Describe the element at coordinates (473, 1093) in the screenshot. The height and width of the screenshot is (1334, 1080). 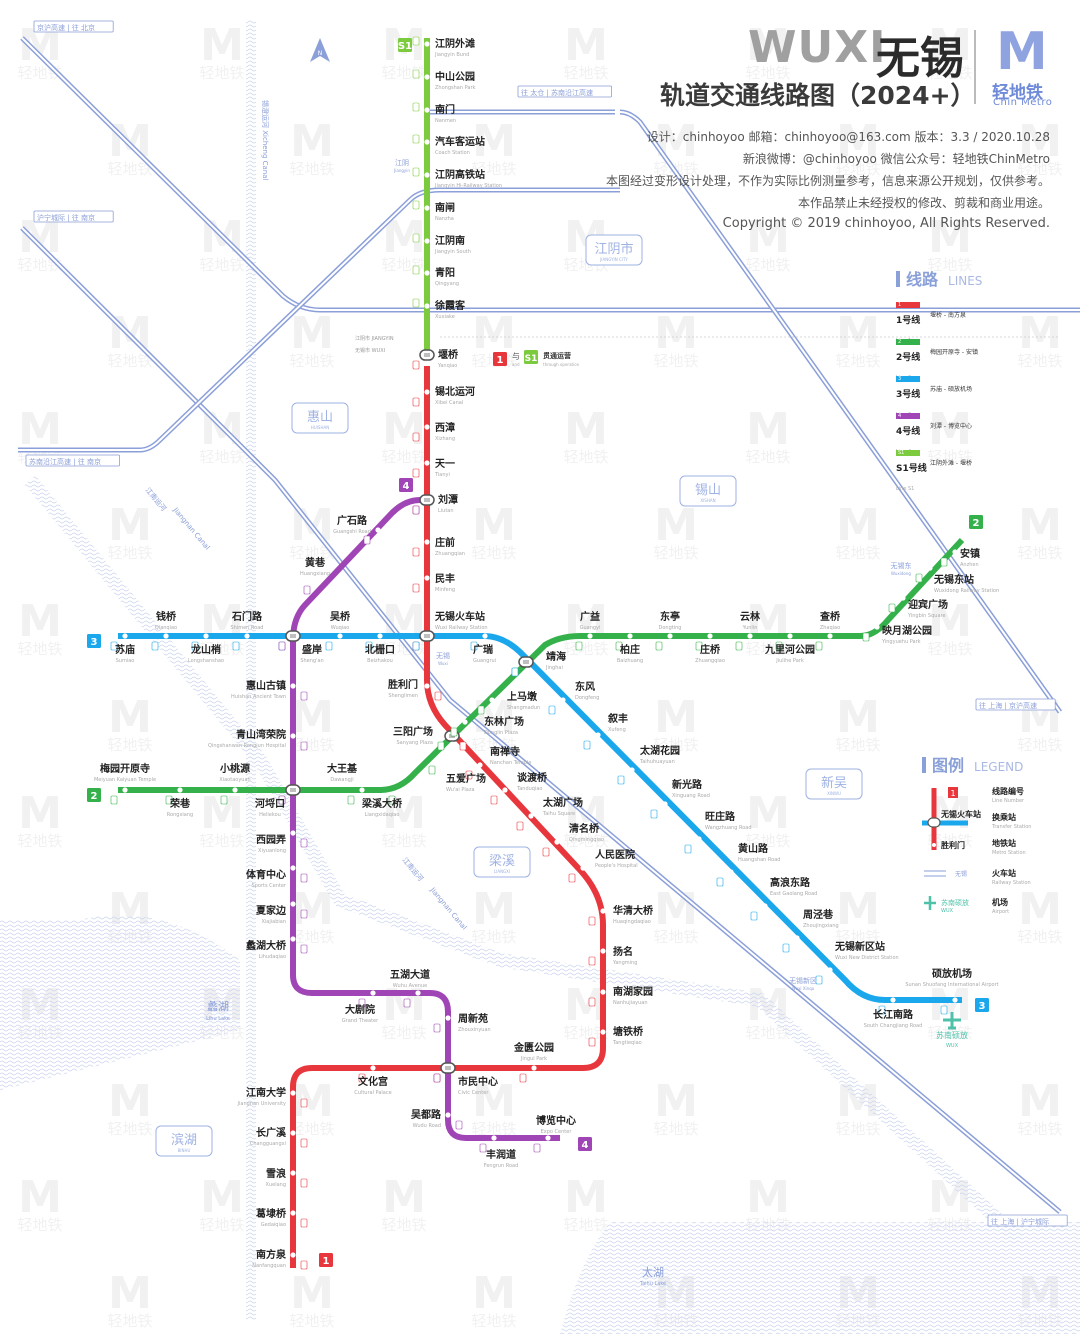
I see `station-name-en: Civic Center` at that location.